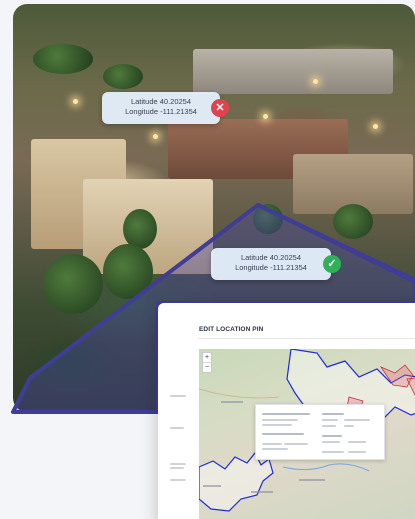  What do you see at coordinates (306, 338) in the screenshot?
I see `divider` at bounding box center [306, 338].